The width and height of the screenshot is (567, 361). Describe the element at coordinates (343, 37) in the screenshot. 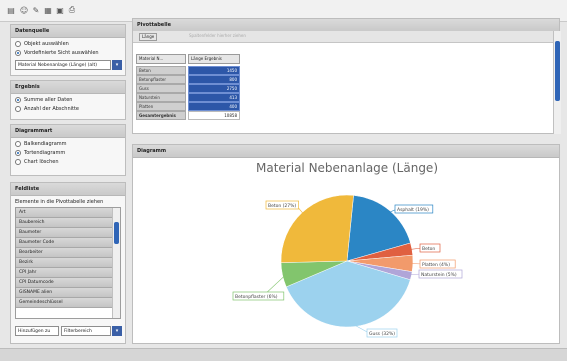

I see `pivot-column-drop-bar: Länge Spaltenfelder hierher ziehen` at that location.